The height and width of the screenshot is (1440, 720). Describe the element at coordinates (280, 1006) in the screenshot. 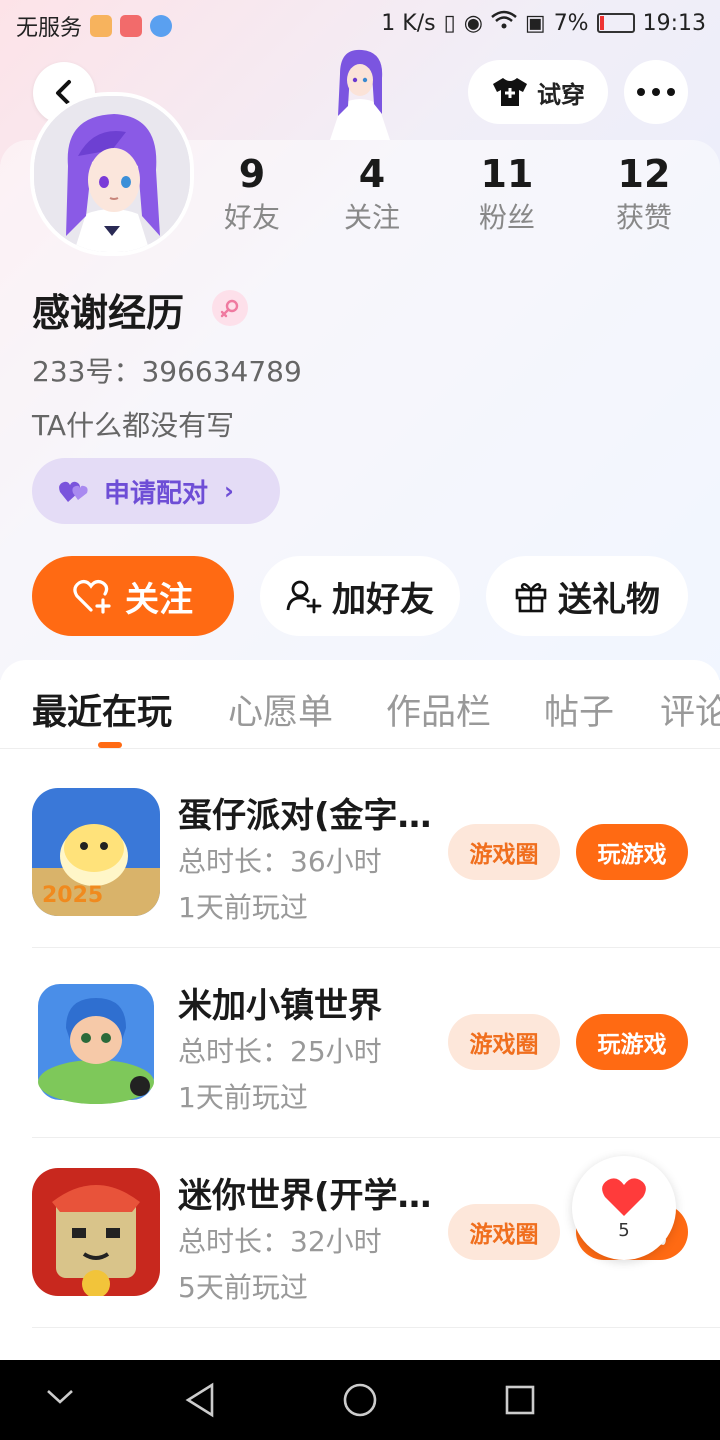

I see `game-name: 米加小镇世界` at that location.